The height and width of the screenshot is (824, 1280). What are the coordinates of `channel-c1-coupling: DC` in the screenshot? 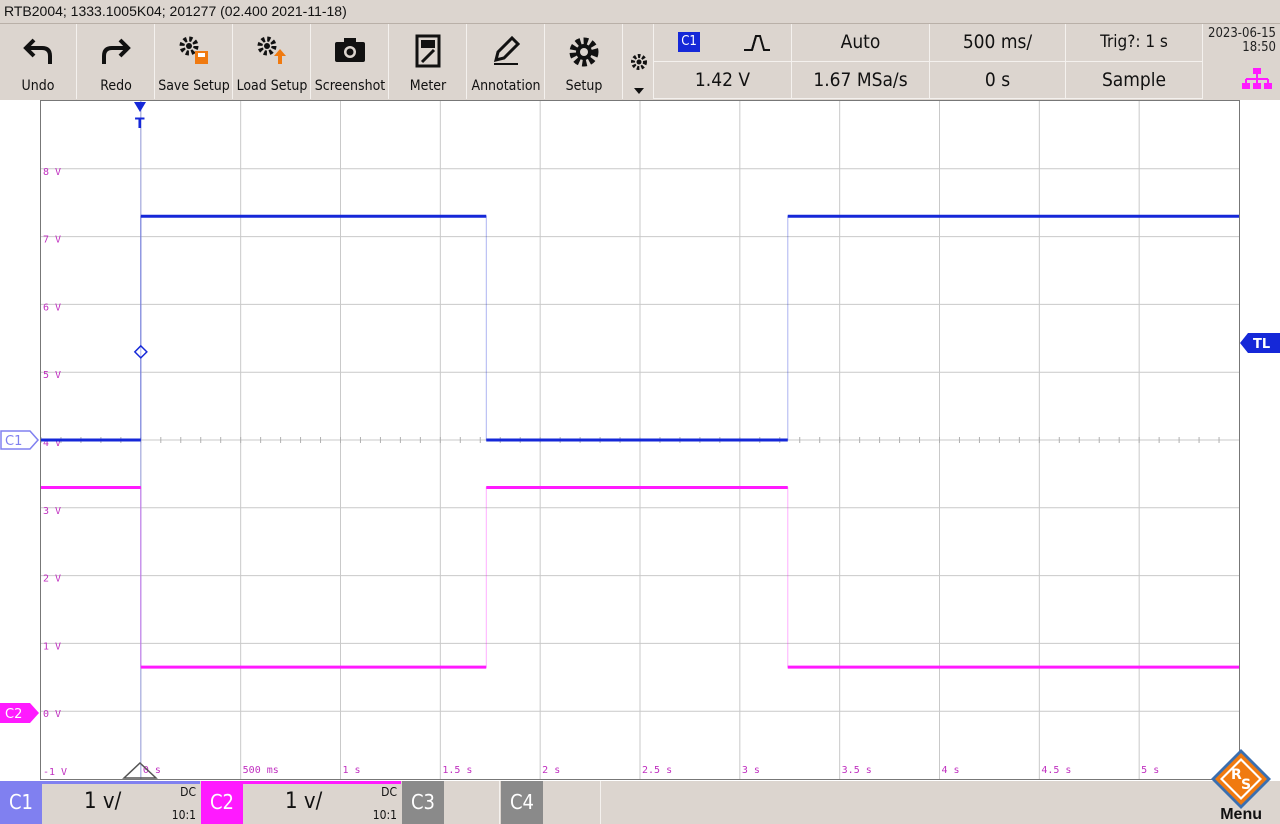 It's located at (188, 792).